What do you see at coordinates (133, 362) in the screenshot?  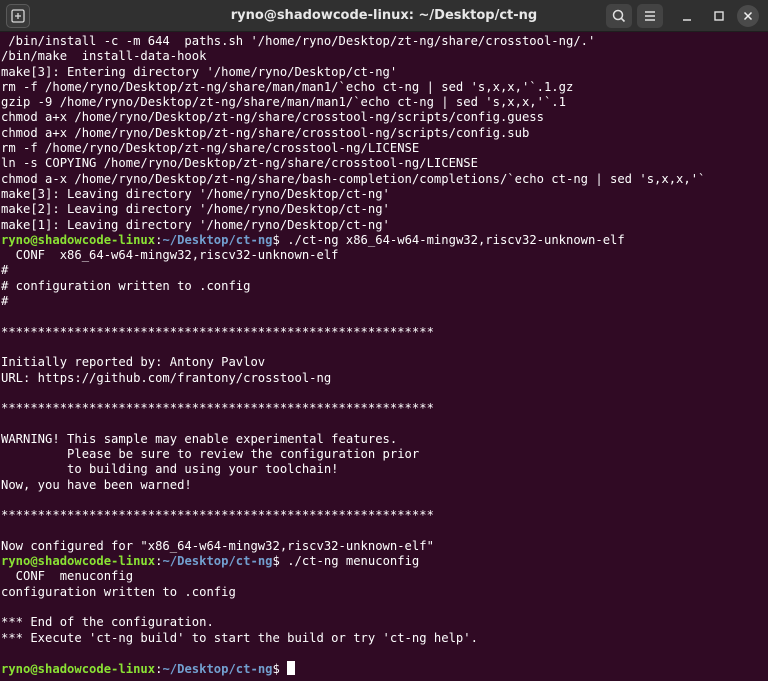 I see `output-line: Initially reported by: Antony Pavlov` at bounding box center [133, 362].